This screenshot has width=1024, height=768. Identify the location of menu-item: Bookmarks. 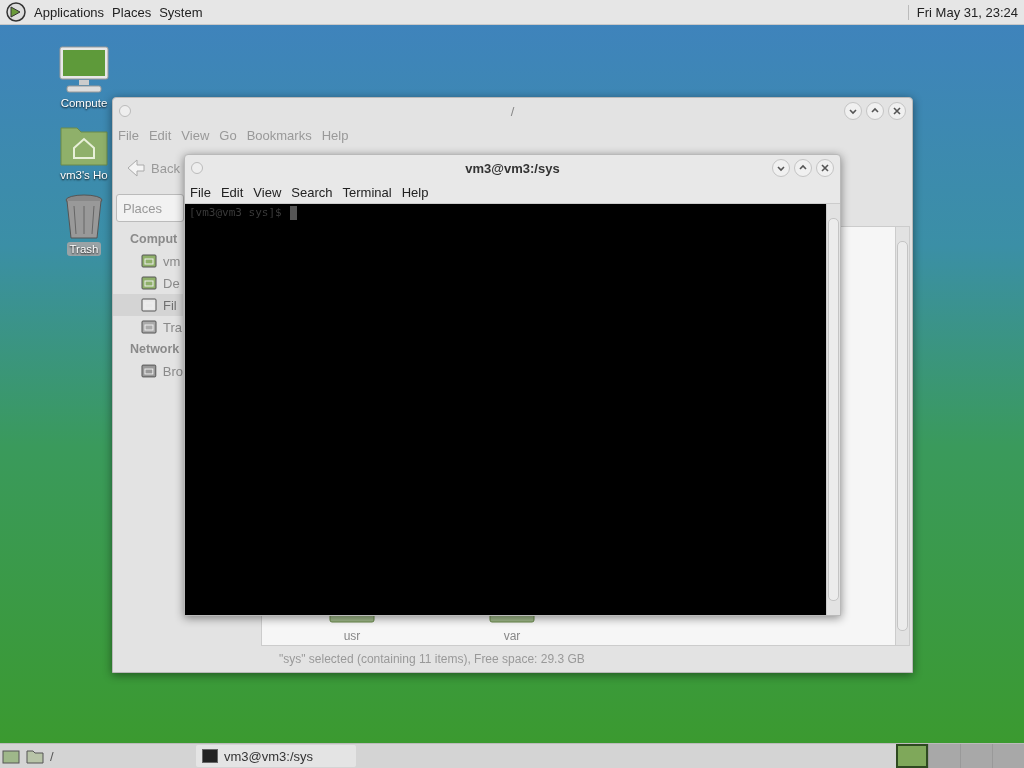
(279, 135).